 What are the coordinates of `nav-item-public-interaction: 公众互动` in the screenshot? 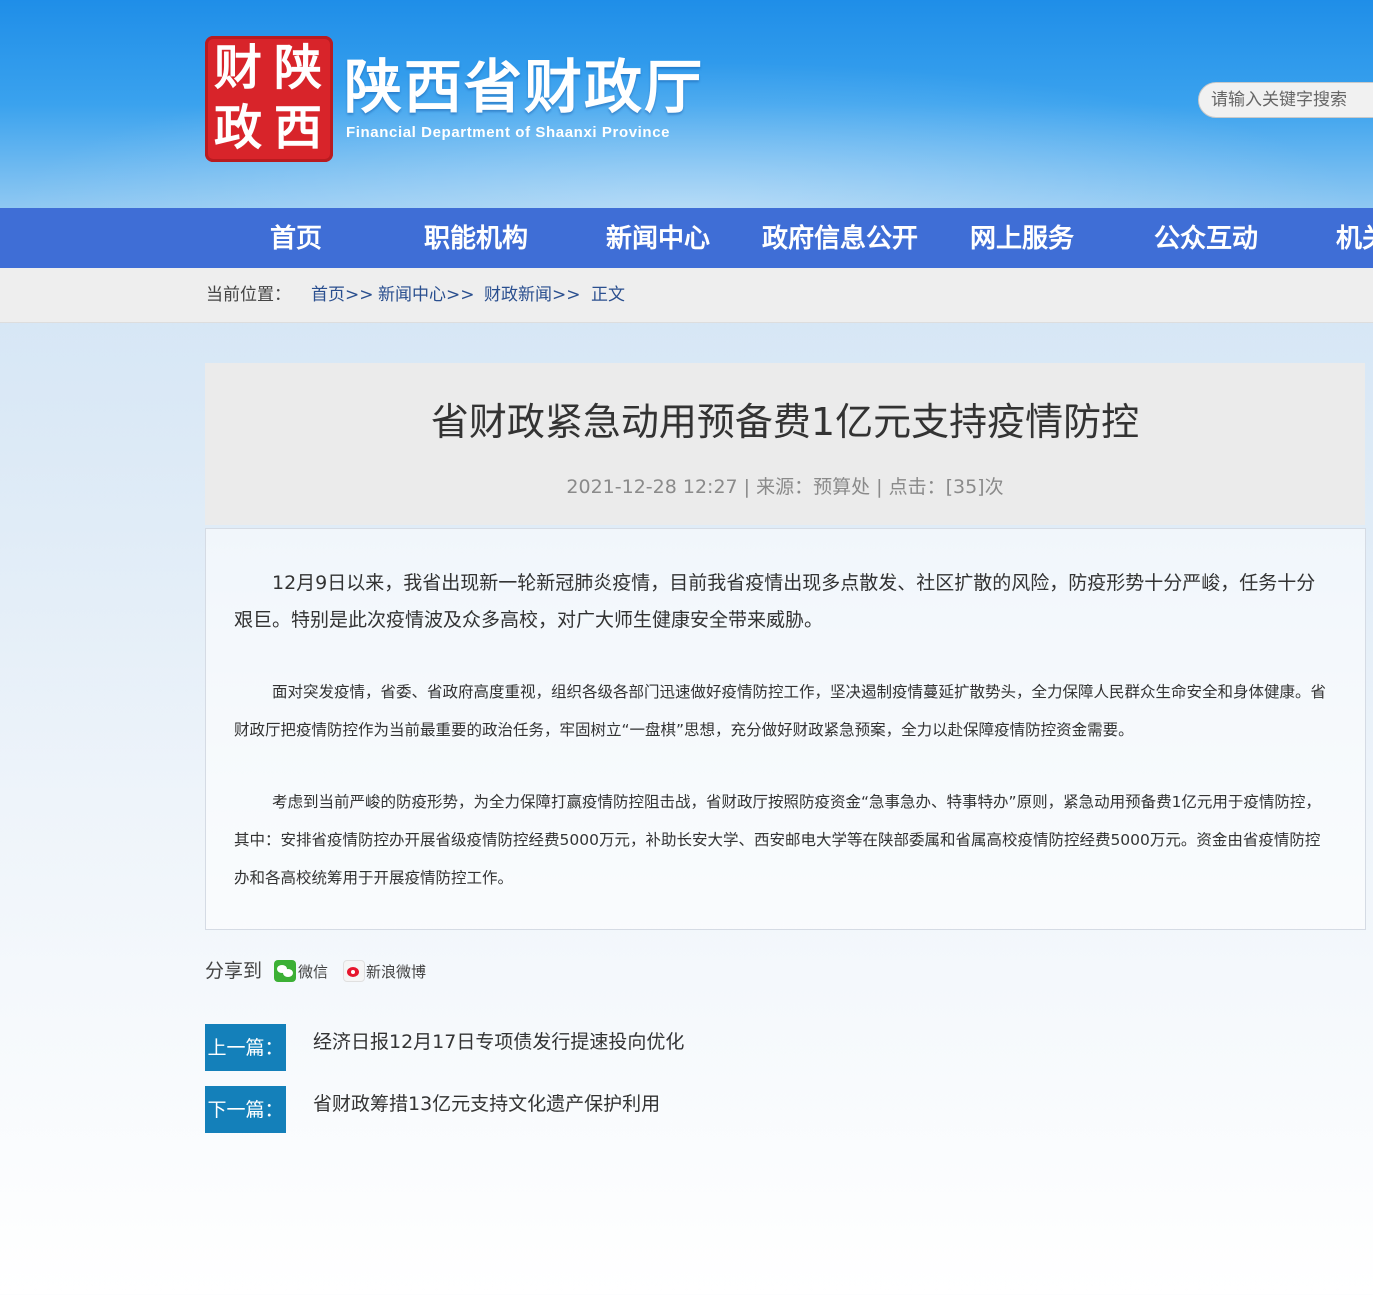 It's located at (1206, 238).